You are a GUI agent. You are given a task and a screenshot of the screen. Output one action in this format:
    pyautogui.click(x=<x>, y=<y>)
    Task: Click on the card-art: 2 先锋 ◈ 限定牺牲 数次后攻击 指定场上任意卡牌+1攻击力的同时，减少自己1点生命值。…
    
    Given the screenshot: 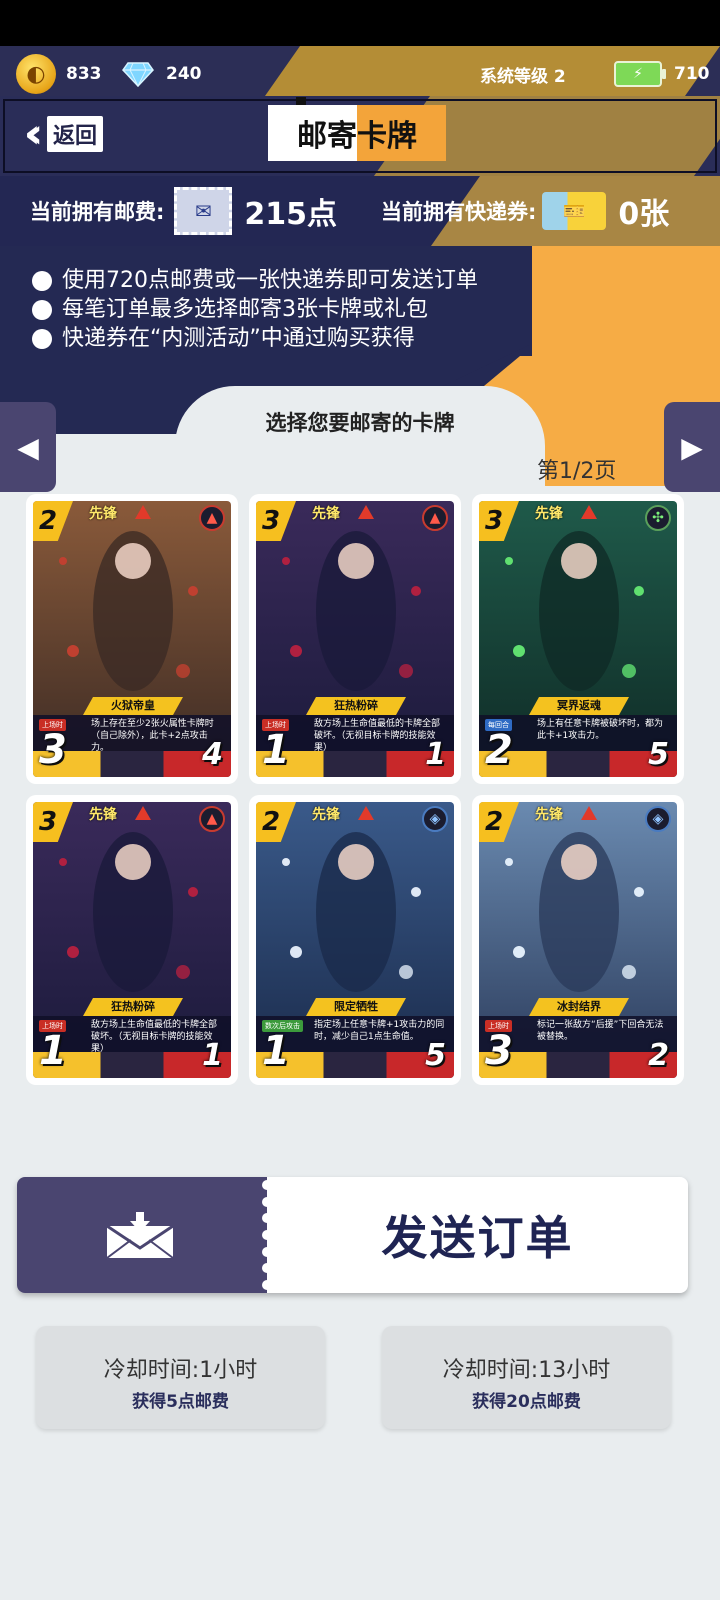 What is the action you would take?
    pyautogui.click(x=355, y=940)
    